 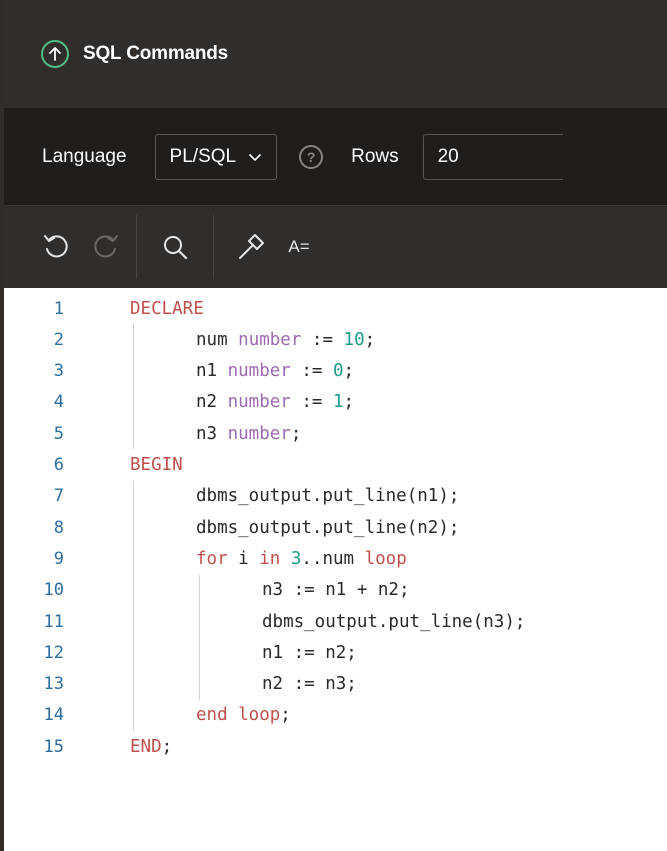 What do you see at coordinates (296, 558) in the screenshot?
I see `code-token: 3` at bounding box center [296, 558].